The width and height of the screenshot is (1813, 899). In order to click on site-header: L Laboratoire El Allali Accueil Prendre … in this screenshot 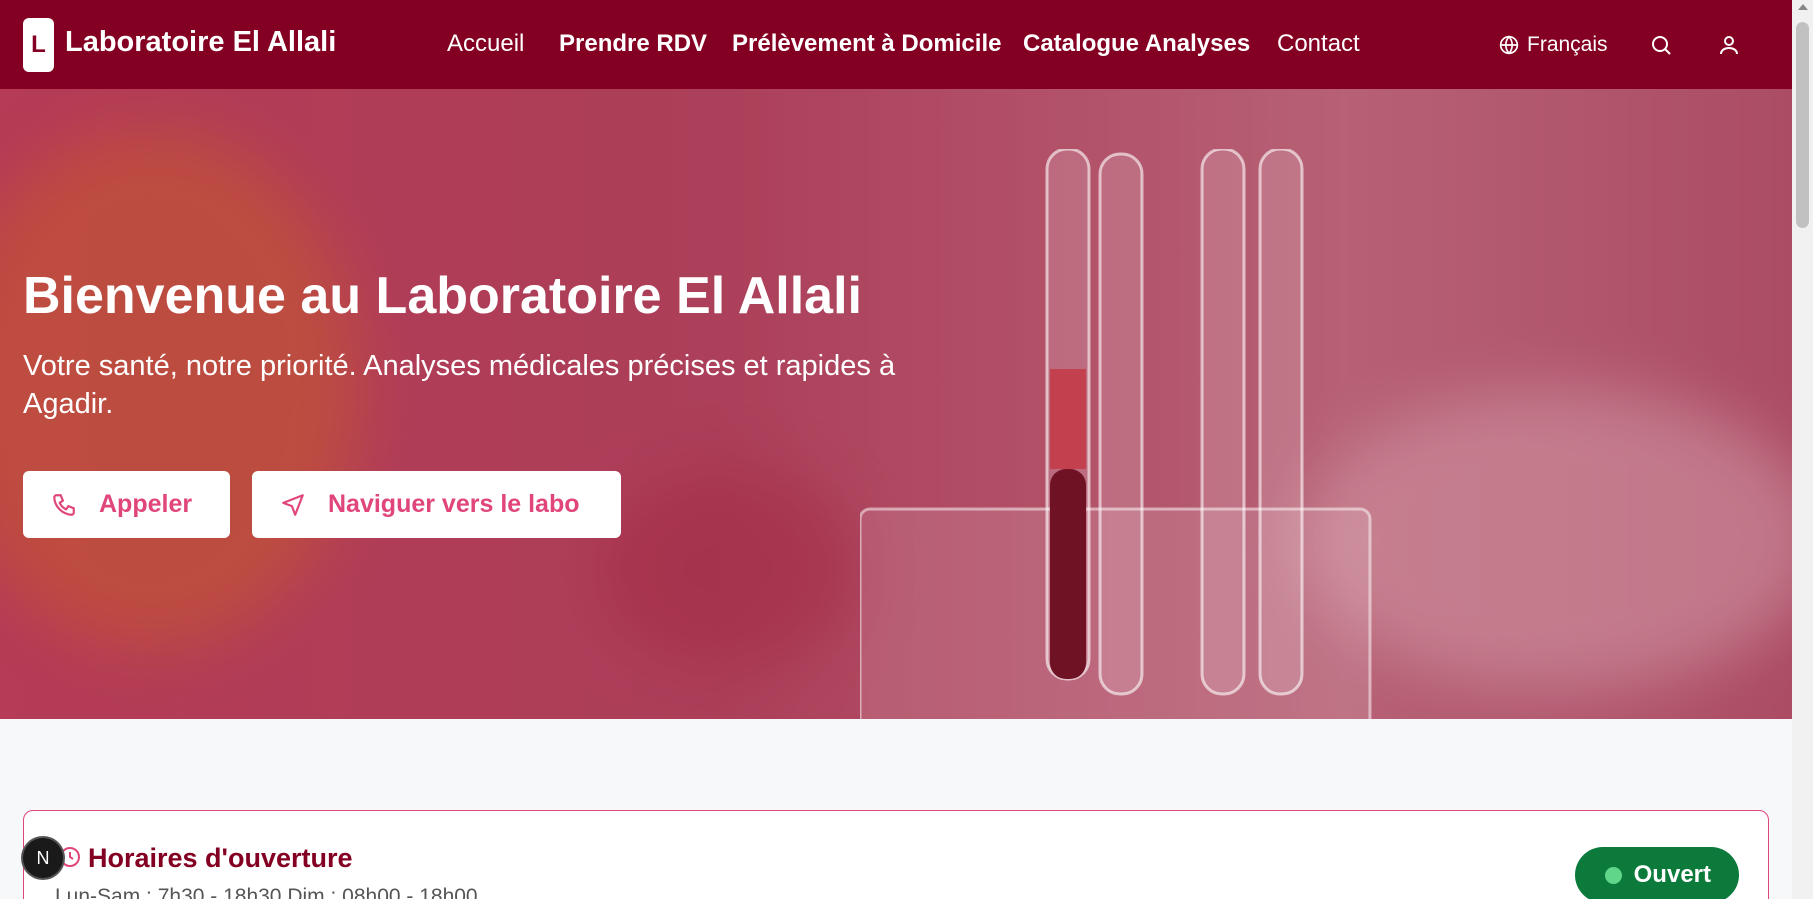, I will do `click(896, 44)`.